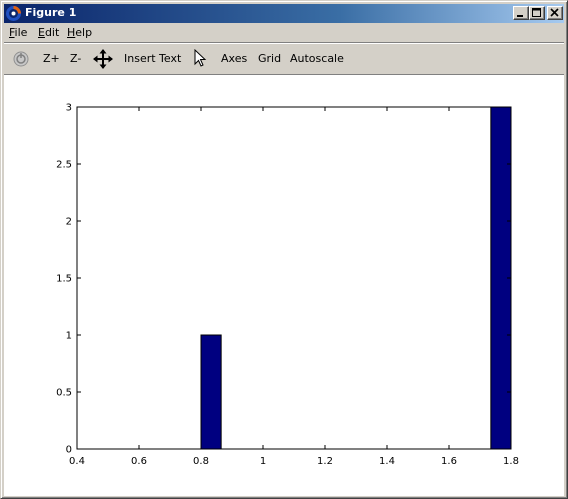  I want to click on y-tick-label: 1.5, so click(64, 279).